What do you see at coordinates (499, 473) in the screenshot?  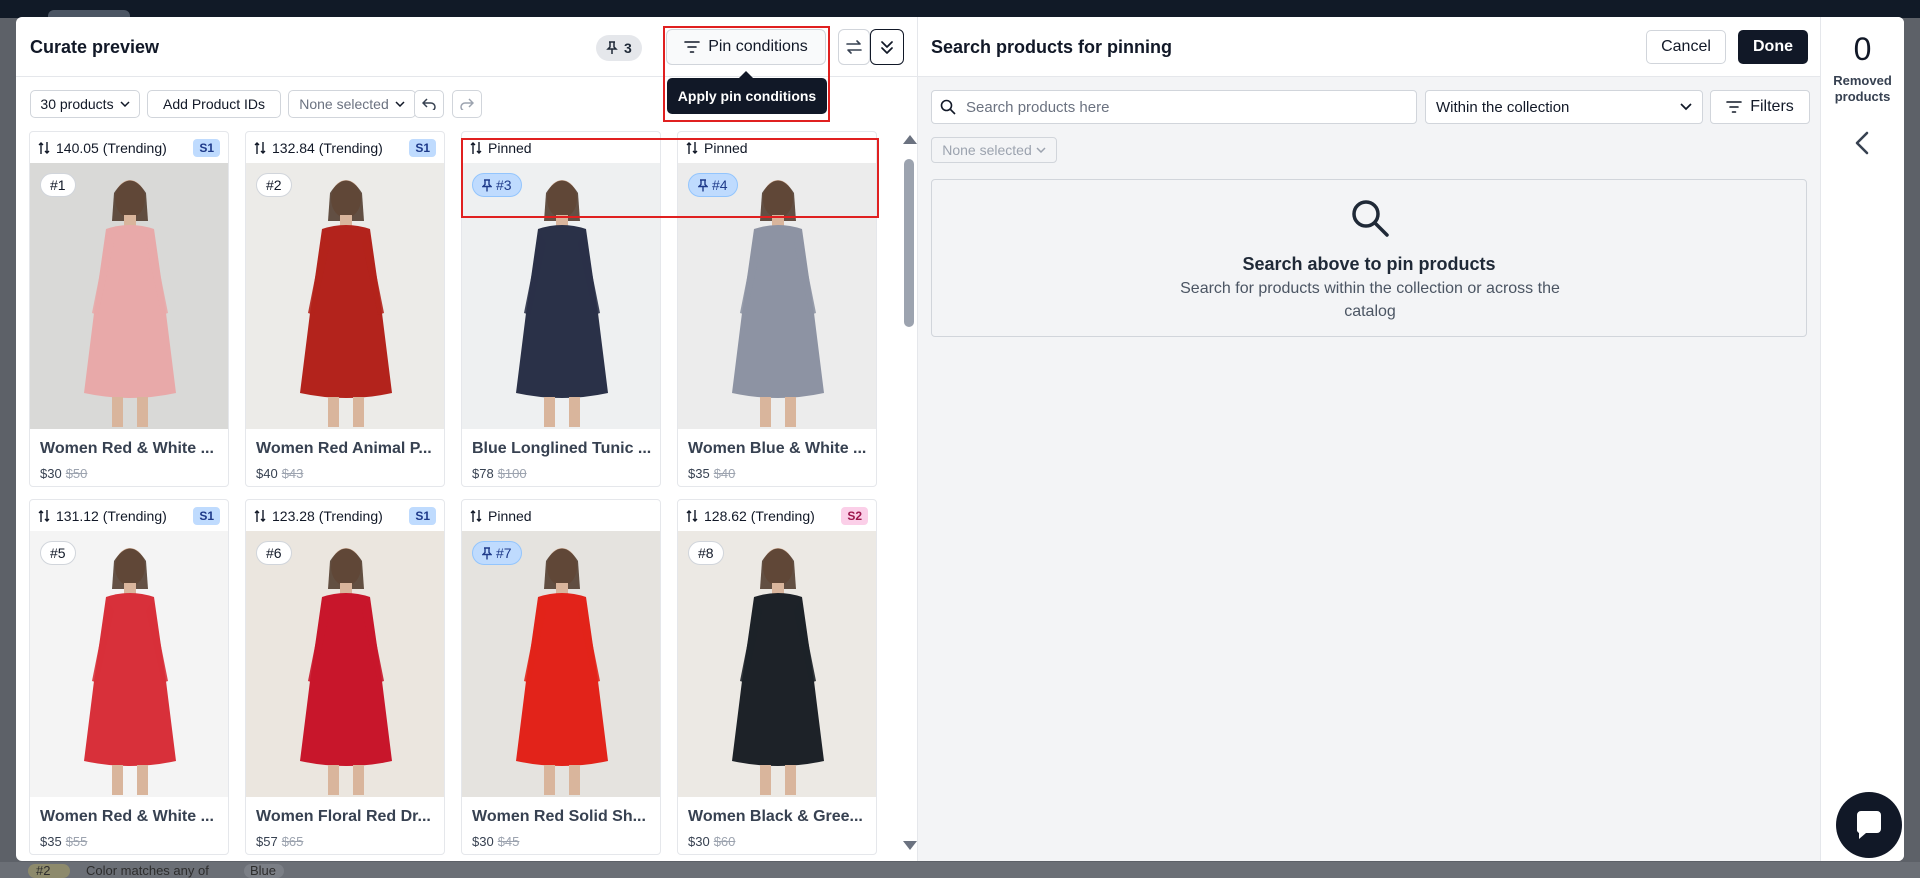 I see `product-price: $78 $100` at bounding box center [499, 473].